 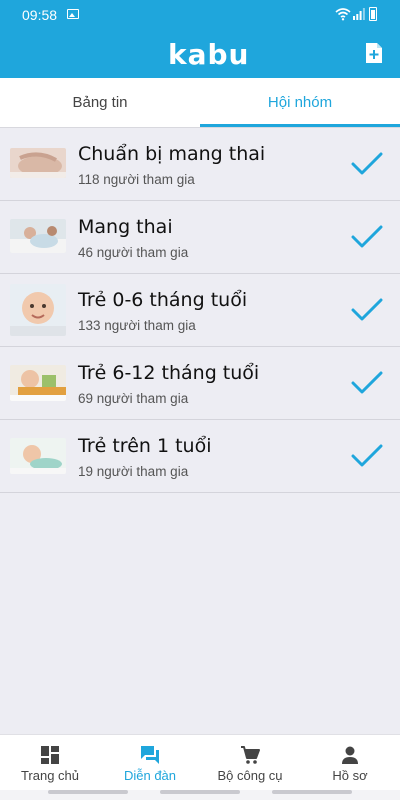 I want to click on tab-bar: Bảng tin Hội nhóm, so click(x=200, y=103).